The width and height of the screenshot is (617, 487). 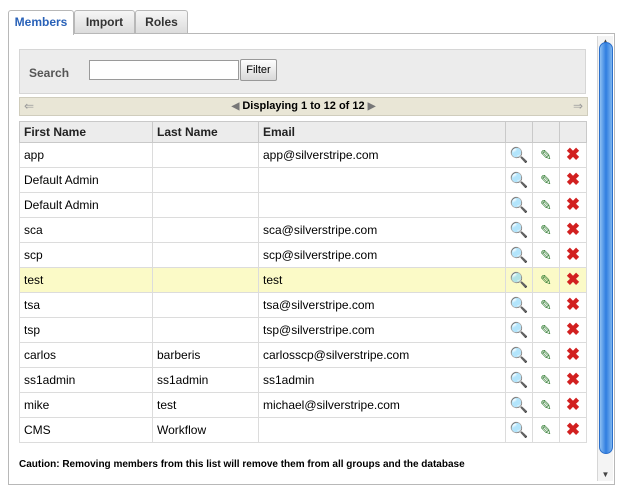 I want to click on table-row: app app@silverstripe.com 🔍 ✎ ✖, so click(x=303, y=155).